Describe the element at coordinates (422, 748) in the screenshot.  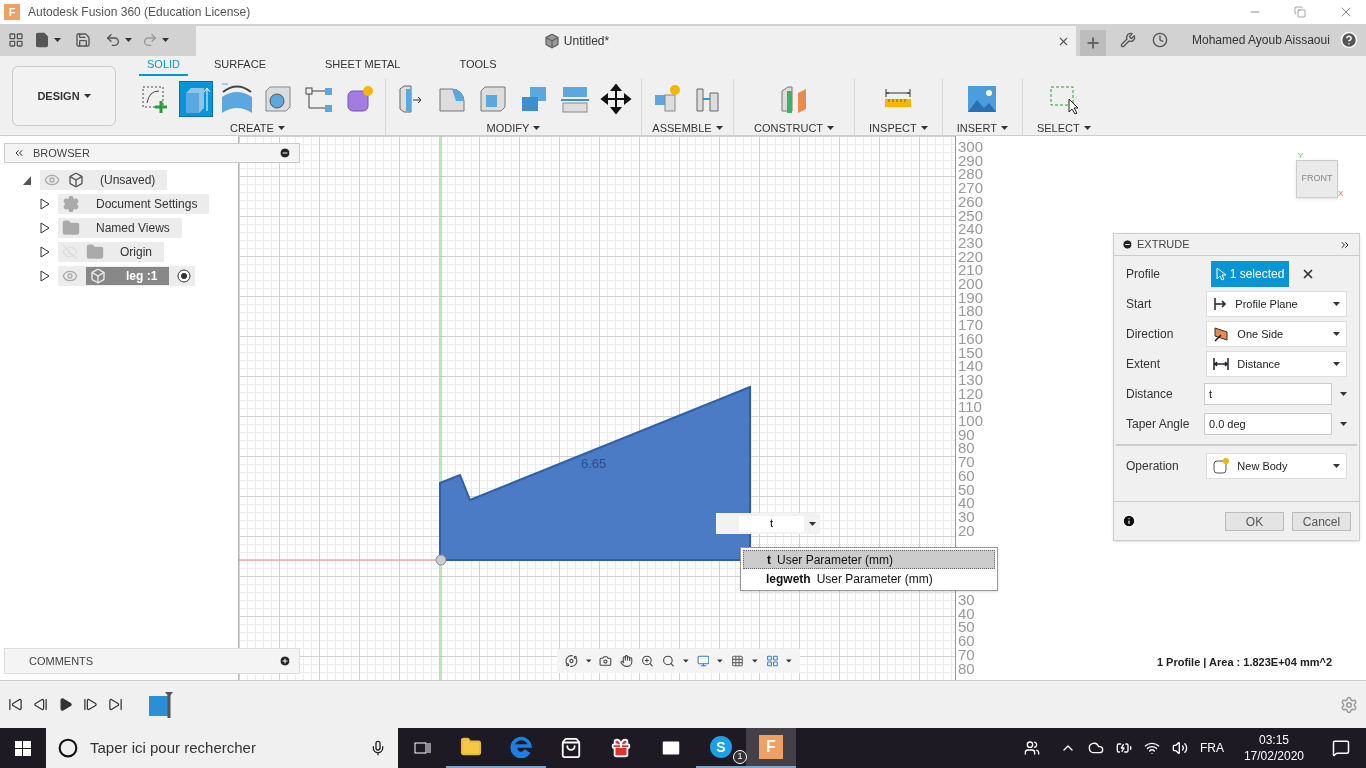
I see `task-view-icon` at that location.